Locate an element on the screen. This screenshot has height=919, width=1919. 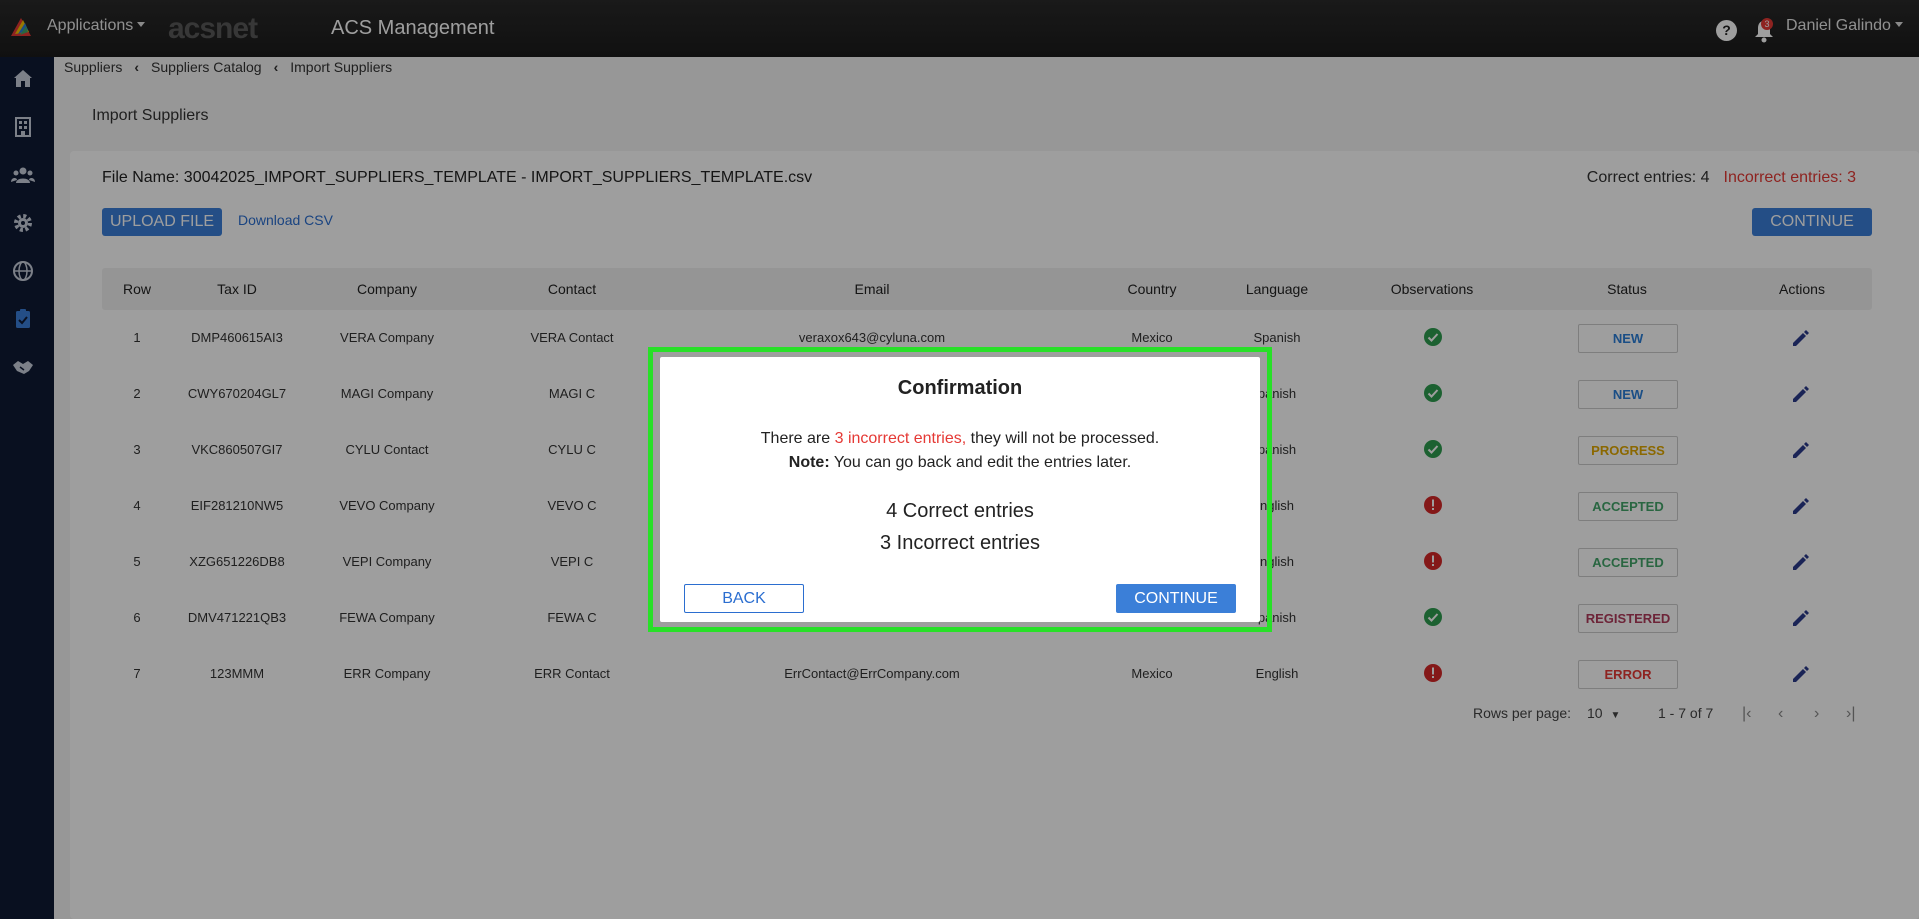
dialog-incorrect-count: 3 Incorrect entries is located at coordinates (960, 543).